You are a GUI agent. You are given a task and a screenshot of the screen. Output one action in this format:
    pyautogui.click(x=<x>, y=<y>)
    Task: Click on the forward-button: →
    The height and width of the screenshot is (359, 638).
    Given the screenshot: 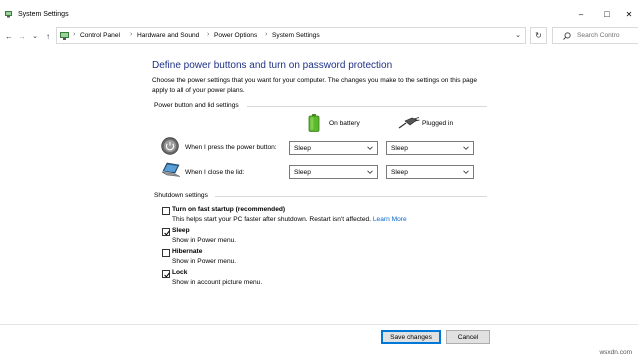 What is the action you would take?
    pyautogui.click(x=22, y=36)
    